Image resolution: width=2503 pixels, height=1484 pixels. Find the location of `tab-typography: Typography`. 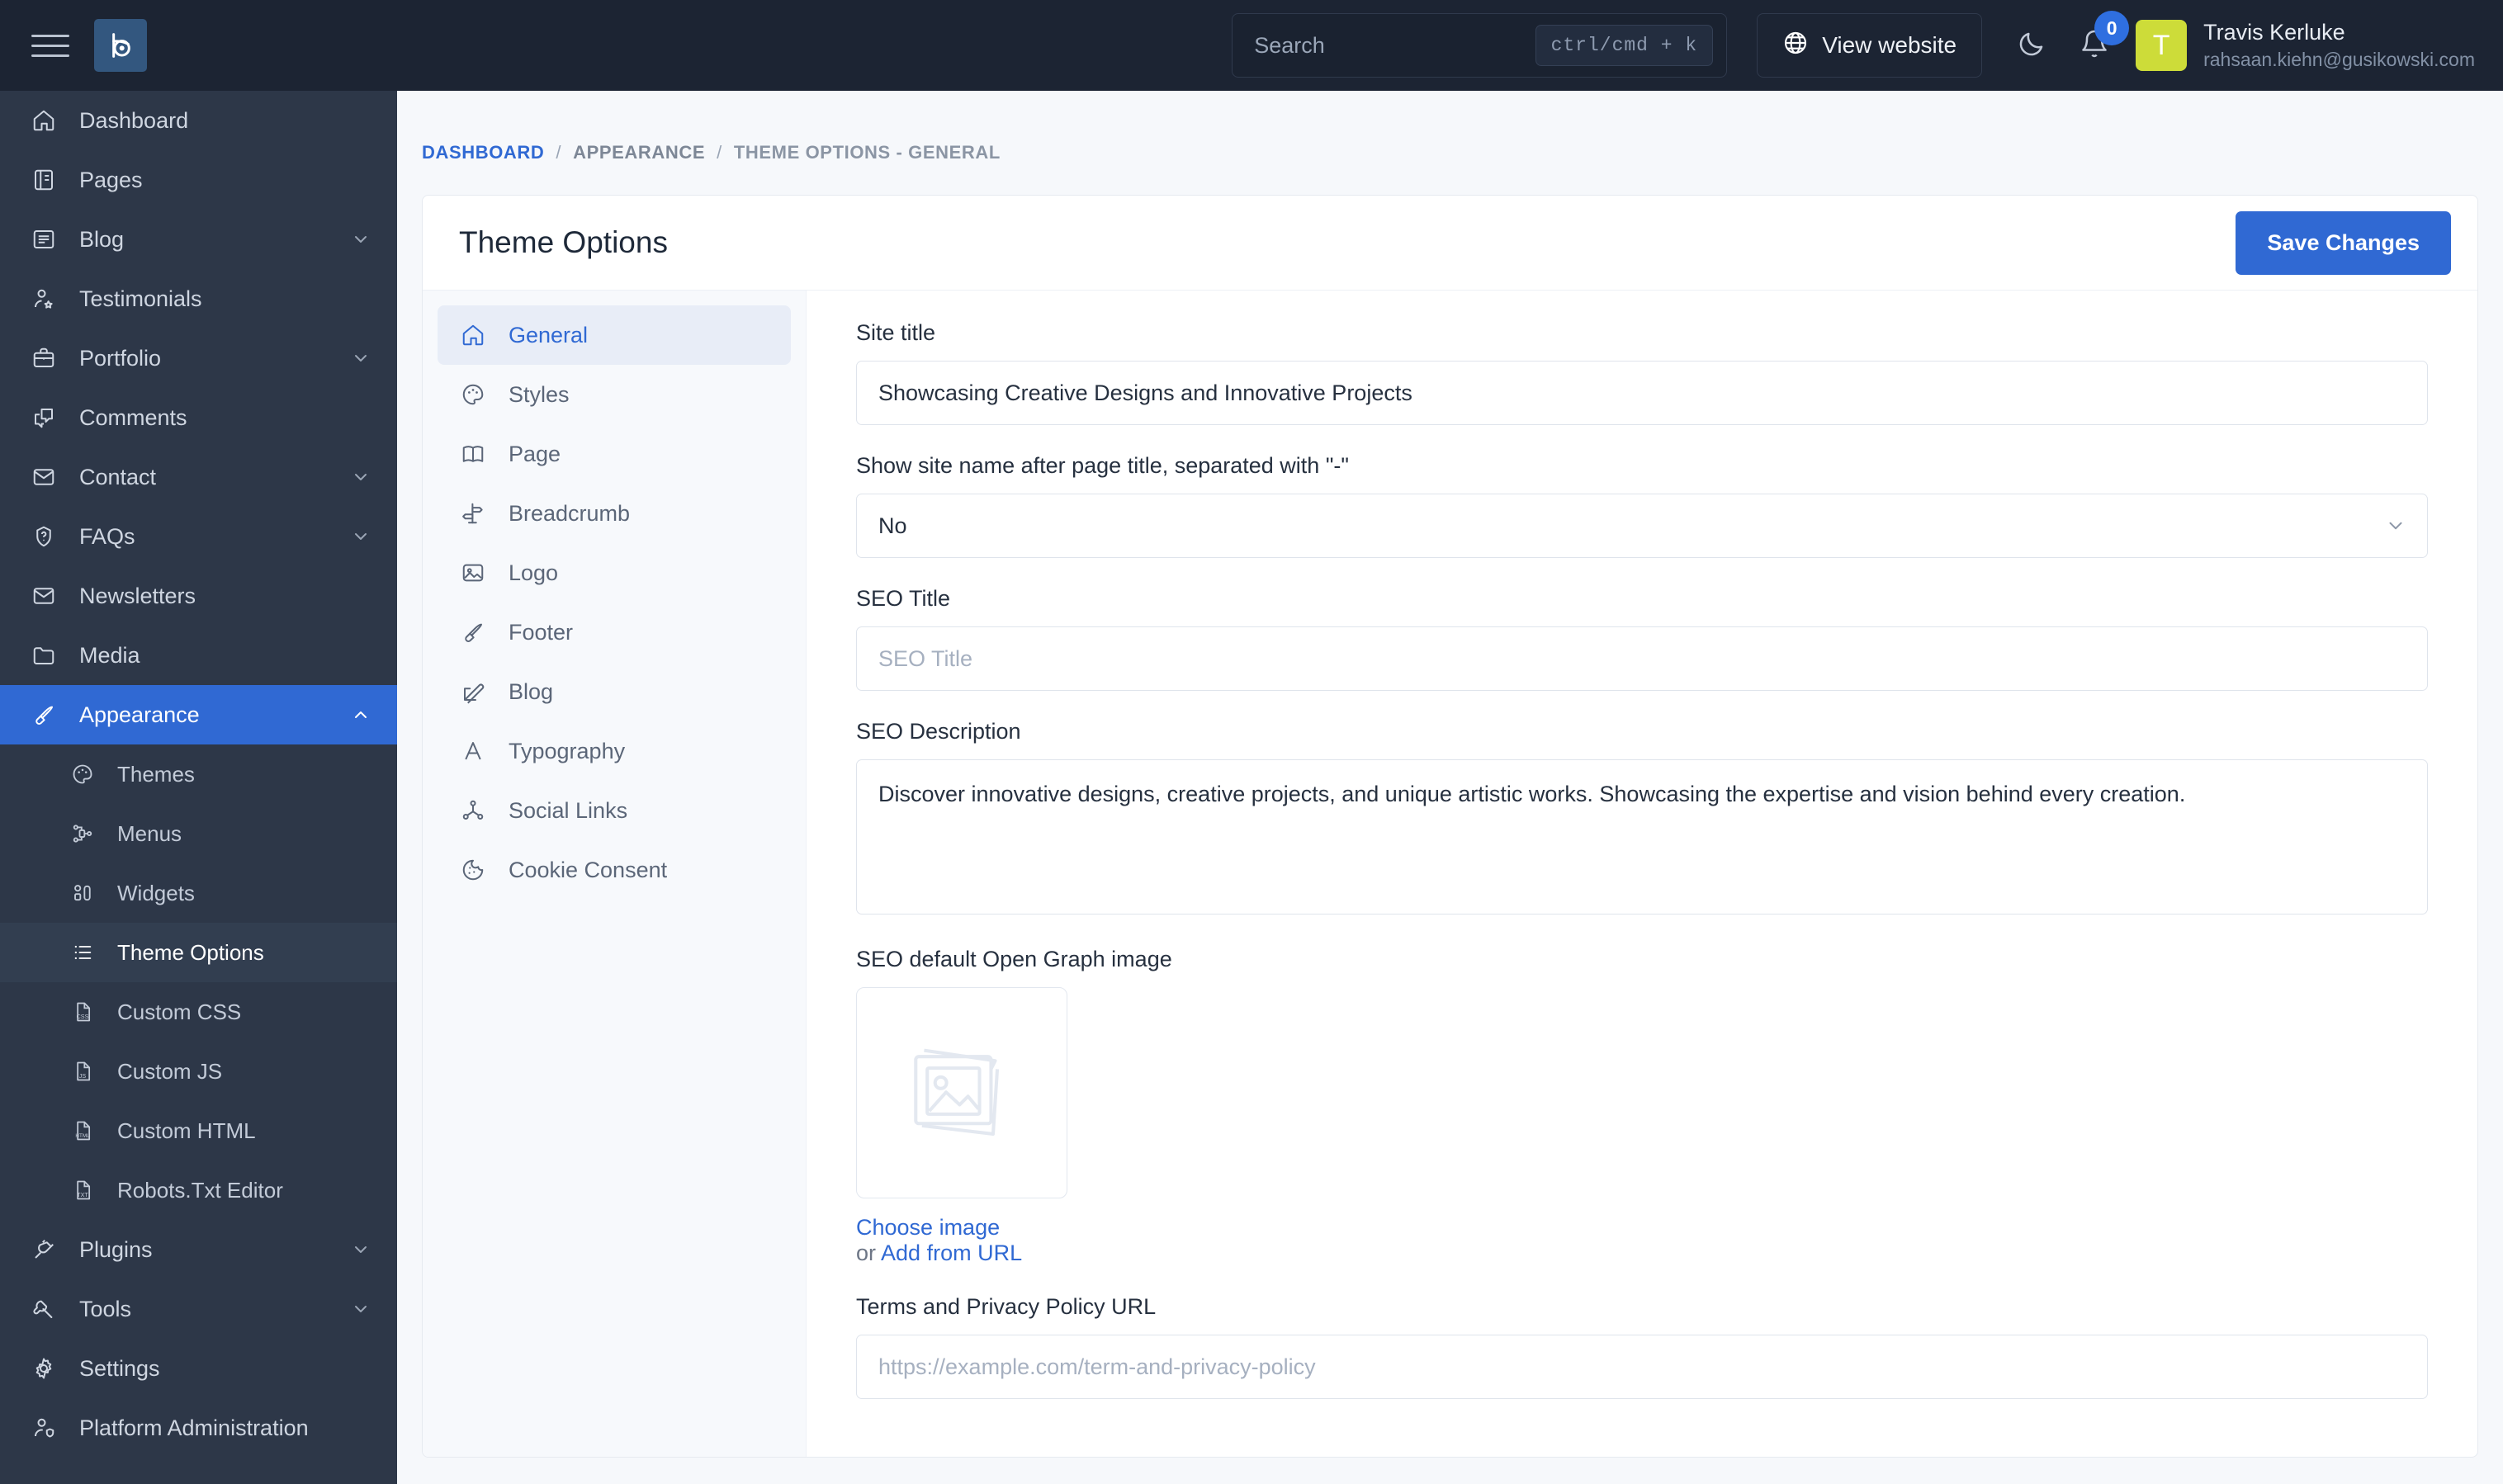

tab-typography: Typography is located at coordinates (615, 751).